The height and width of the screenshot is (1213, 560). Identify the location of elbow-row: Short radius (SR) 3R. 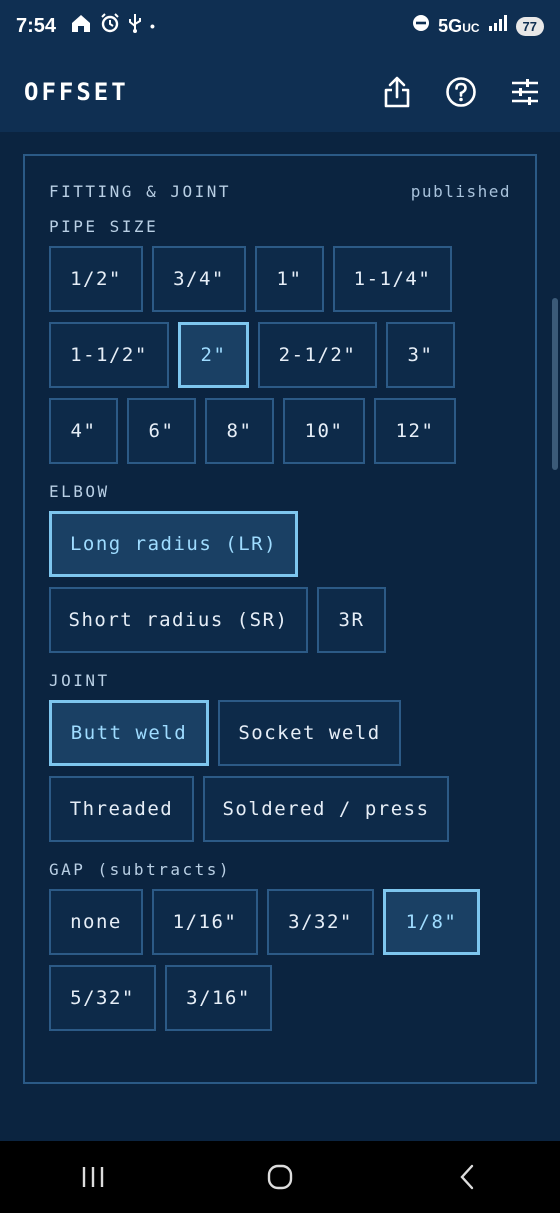
(280, 620).